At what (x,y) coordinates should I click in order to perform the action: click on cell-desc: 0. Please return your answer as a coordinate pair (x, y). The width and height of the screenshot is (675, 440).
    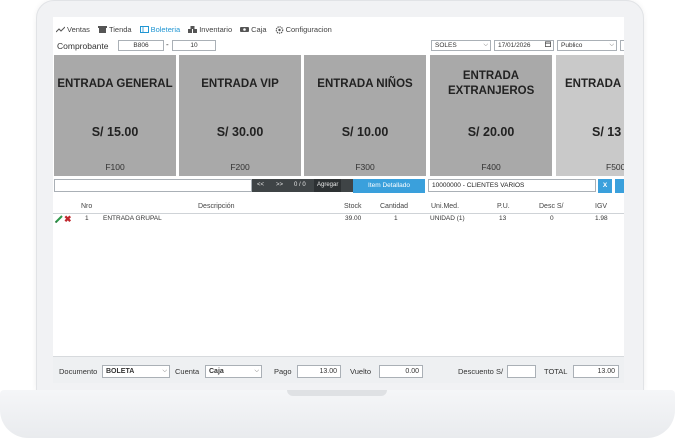
    Looking at the image, I should click on (552, 218).